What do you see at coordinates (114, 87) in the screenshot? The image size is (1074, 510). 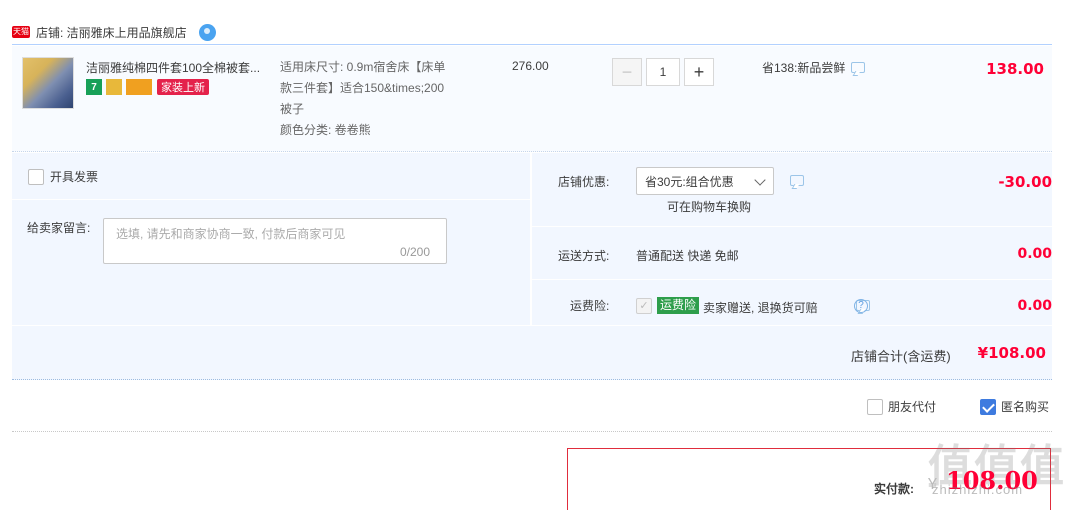 I see `service-badge-icon` at bounding box center [114, 87].